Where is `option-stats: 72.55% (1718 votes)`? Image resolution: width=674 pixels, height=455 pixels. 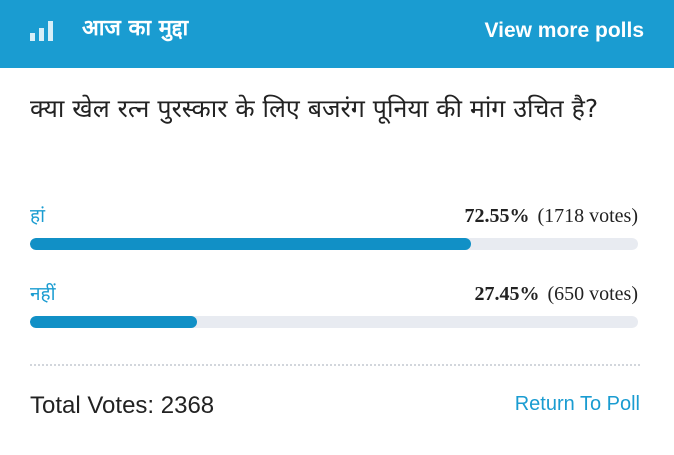 option-stats: 72.55% (1718 votes) is located at coordinates (551, 216).